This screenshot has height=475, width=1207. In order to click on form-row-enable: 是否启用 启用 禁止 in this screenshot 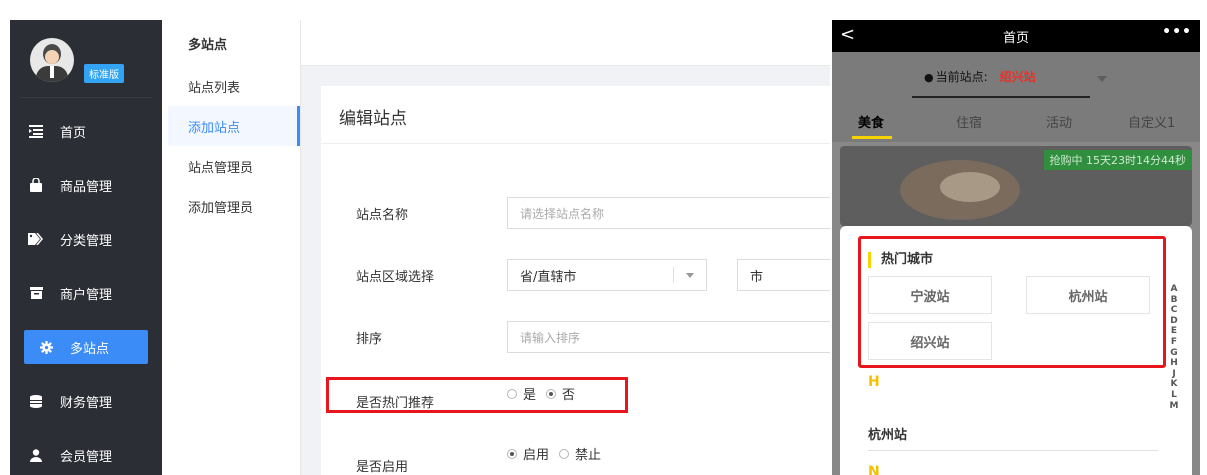, I will do `click(575, 459)`.